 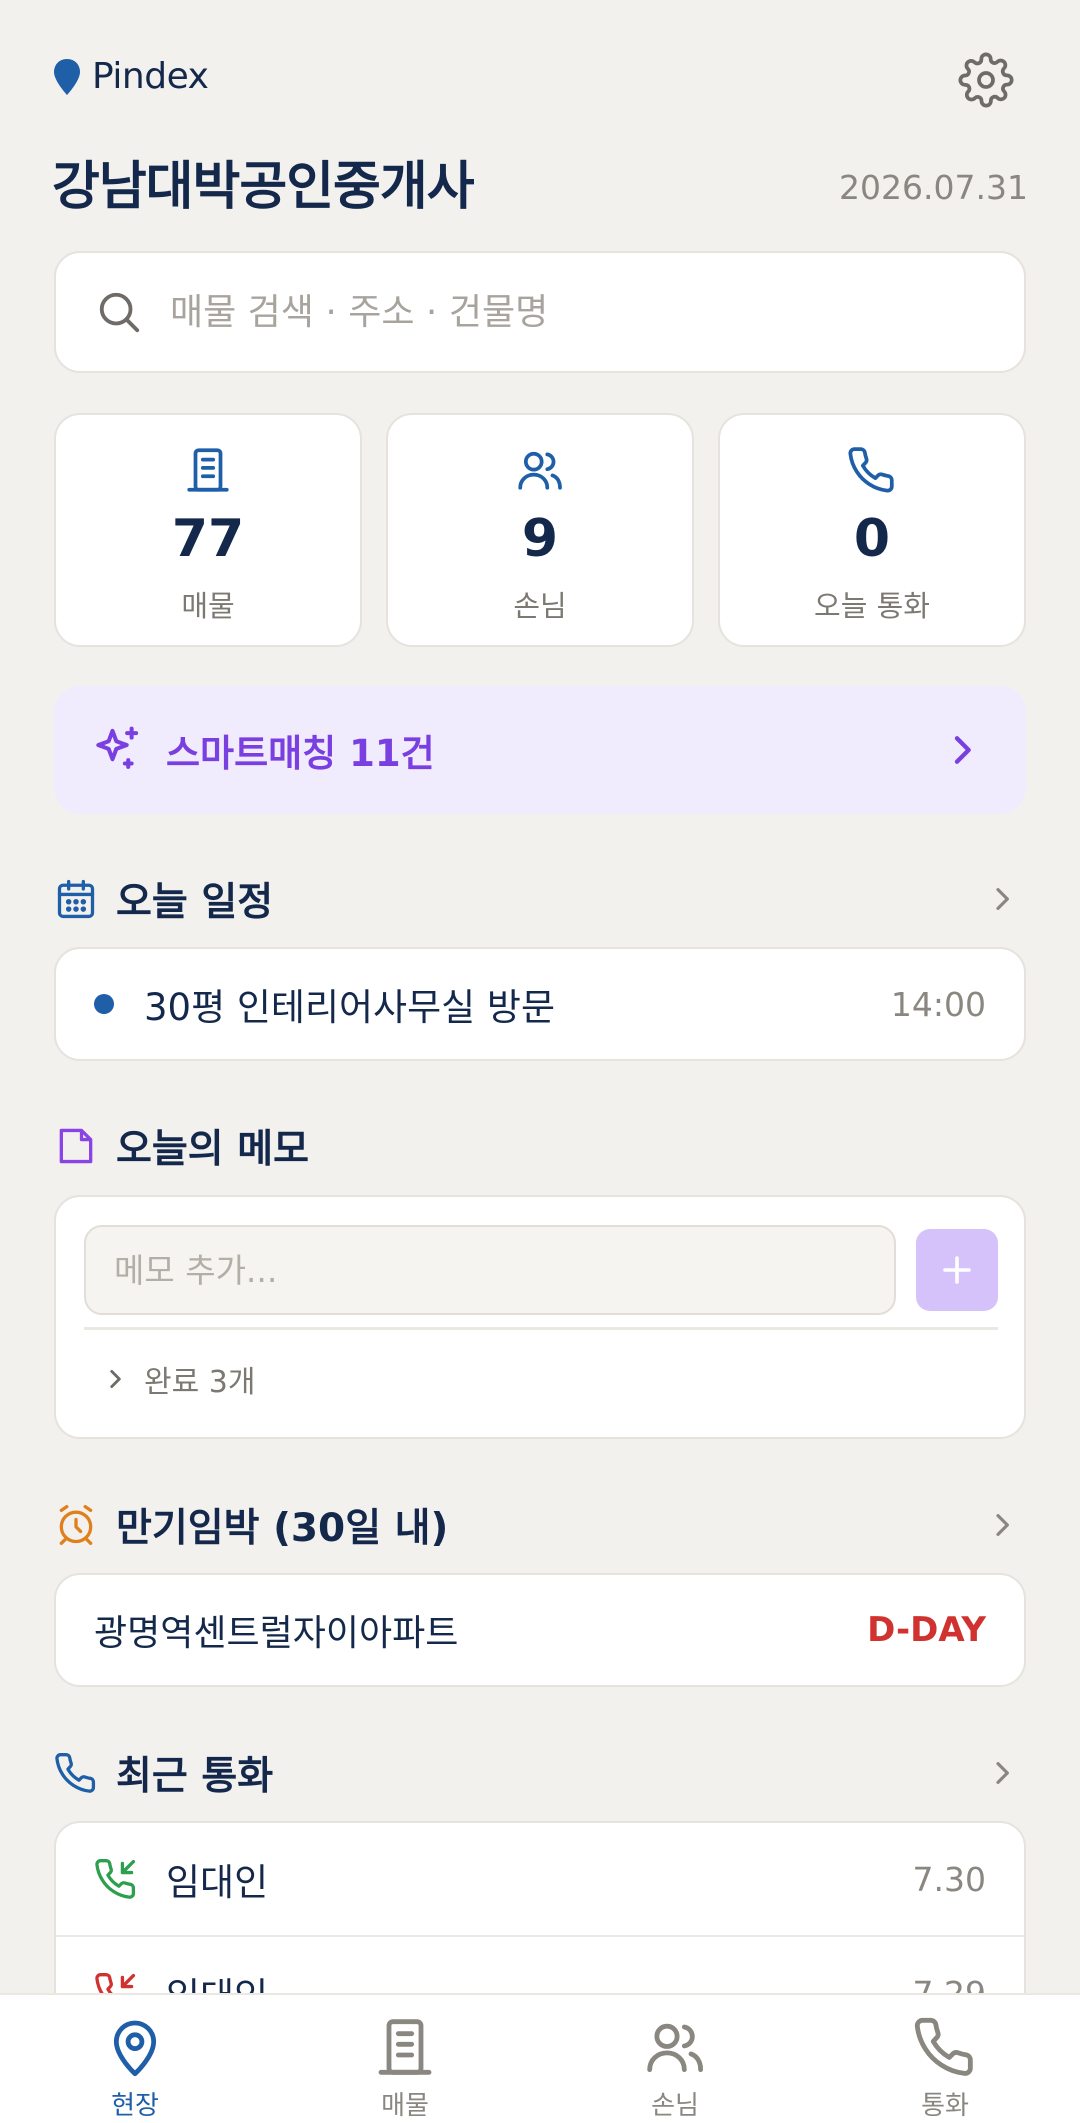 What do you see at coordinates (212, 1149) in the screenshot?
I see `section-title: 오늘의 메모` at bounding box center [212, 1149].